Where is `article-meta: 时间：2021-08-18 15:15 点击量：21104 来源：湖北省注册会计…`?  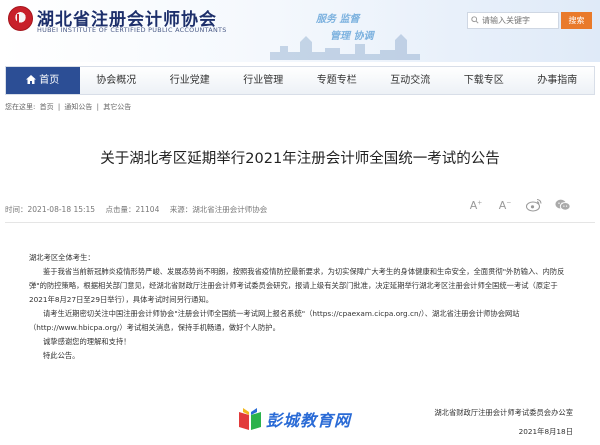 article-meta: 时间：2021-08-18 15:15 点击量：21104 来源：湖北省注册会计… is located at coordinates (140, 209).